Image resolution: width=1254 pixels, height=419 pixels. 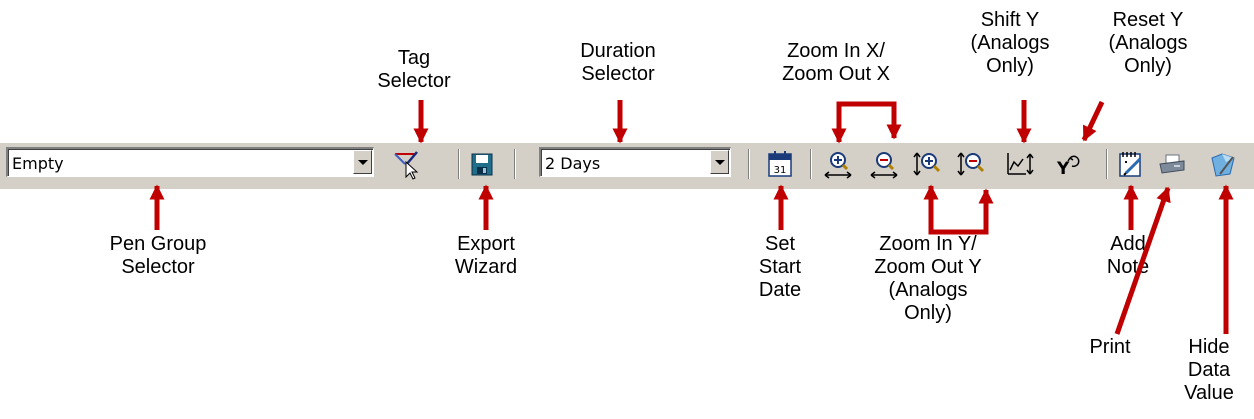 What do you see at coordinates (869, 120) in the screenshot?
I see `arrow-zoom-x` at bounding box center [869, 120].